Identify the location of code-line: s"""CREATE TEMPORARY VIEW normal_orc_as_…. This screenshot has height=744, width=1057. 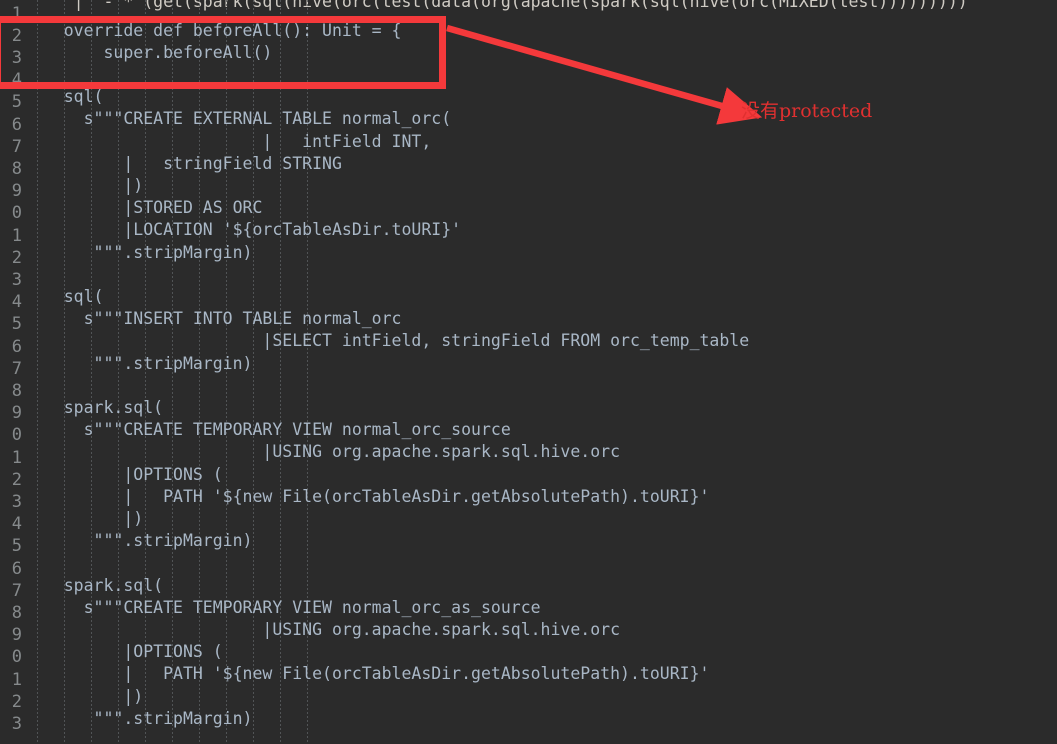
(282, 608).